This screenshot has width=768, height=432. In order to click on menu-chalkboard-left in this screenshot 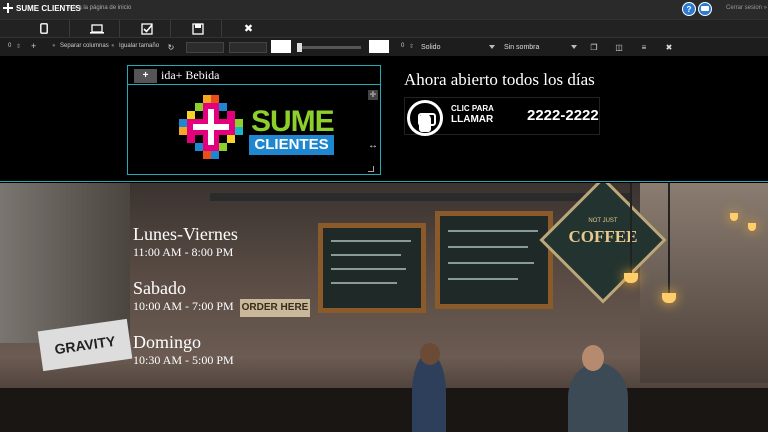, I will do `click(372, 268)`.